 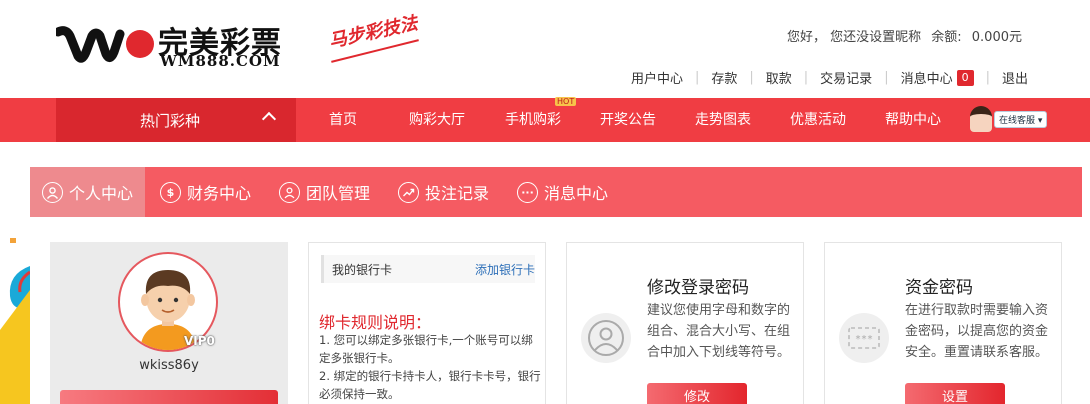 What do you see at coordinates (169, 365) in the screenshot?
I see `username: wkiss86y` at bounding box center [169, 365].